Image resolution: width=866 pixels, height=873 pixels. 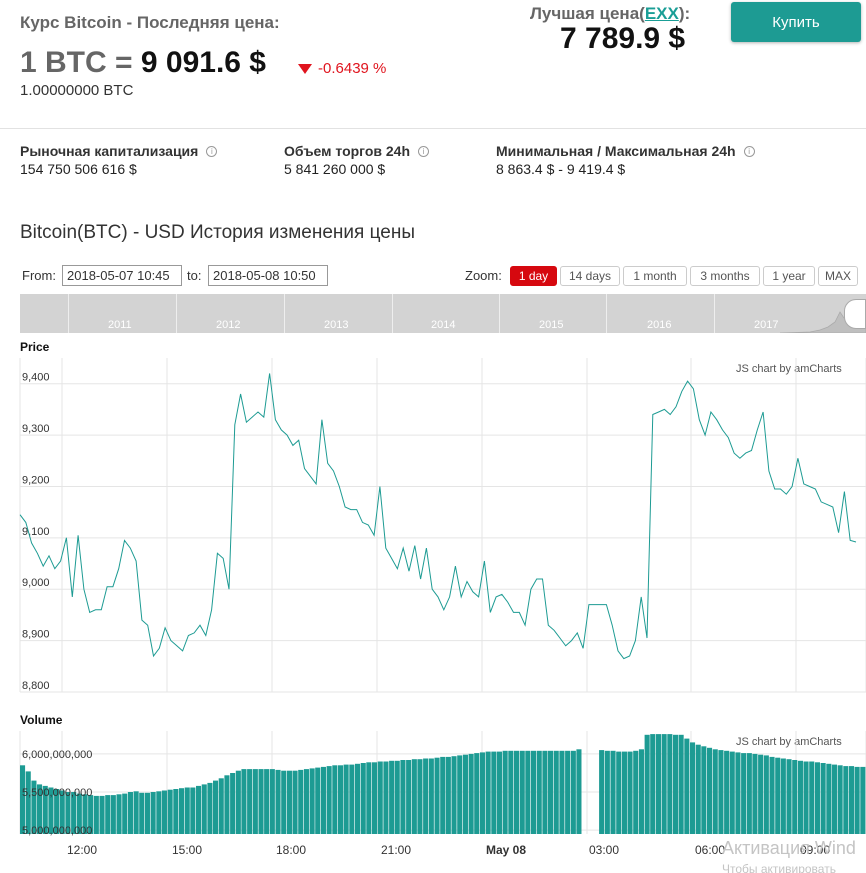 I want to click on chart-scrollbar: 2011 2012 2013 2014 2015 2016 2017, so click(x=443, y=313).